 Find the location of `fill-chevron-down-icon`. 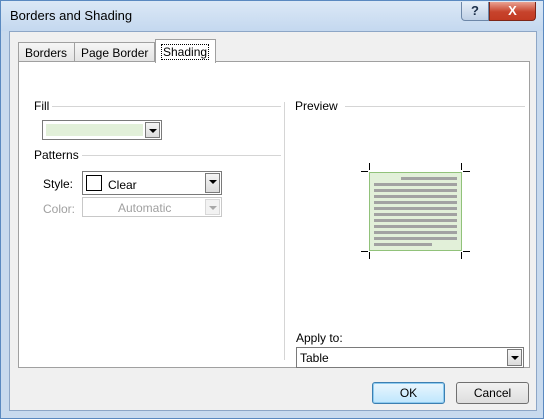

fill-chevron-down-icon is located at coordinates (152, 130).